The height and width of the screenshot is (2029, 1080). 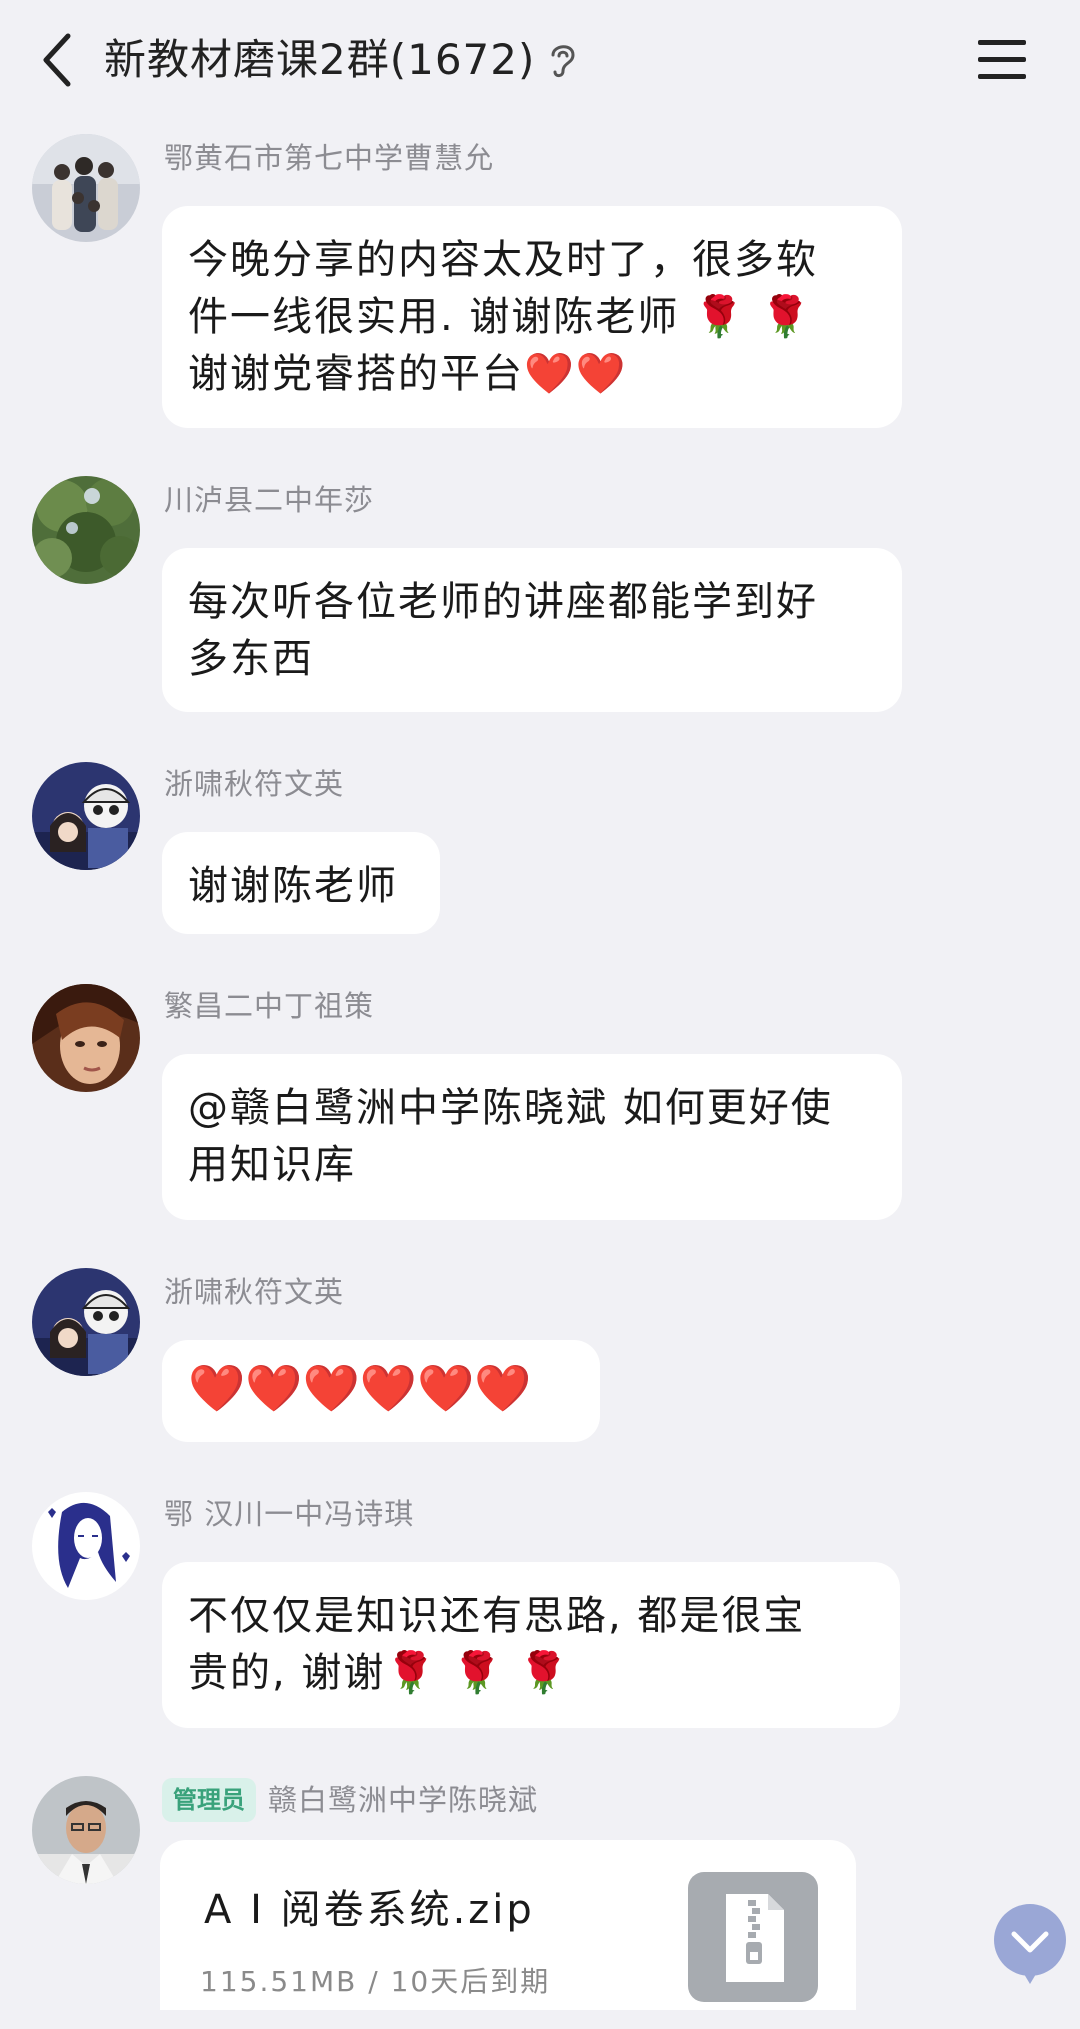 What do you see at coordinates (379, 1673) in the screenshot?
I see `message-line: 贵的, 谢谢🌹 🌹 🌹` at bounding box center [379, 1673].